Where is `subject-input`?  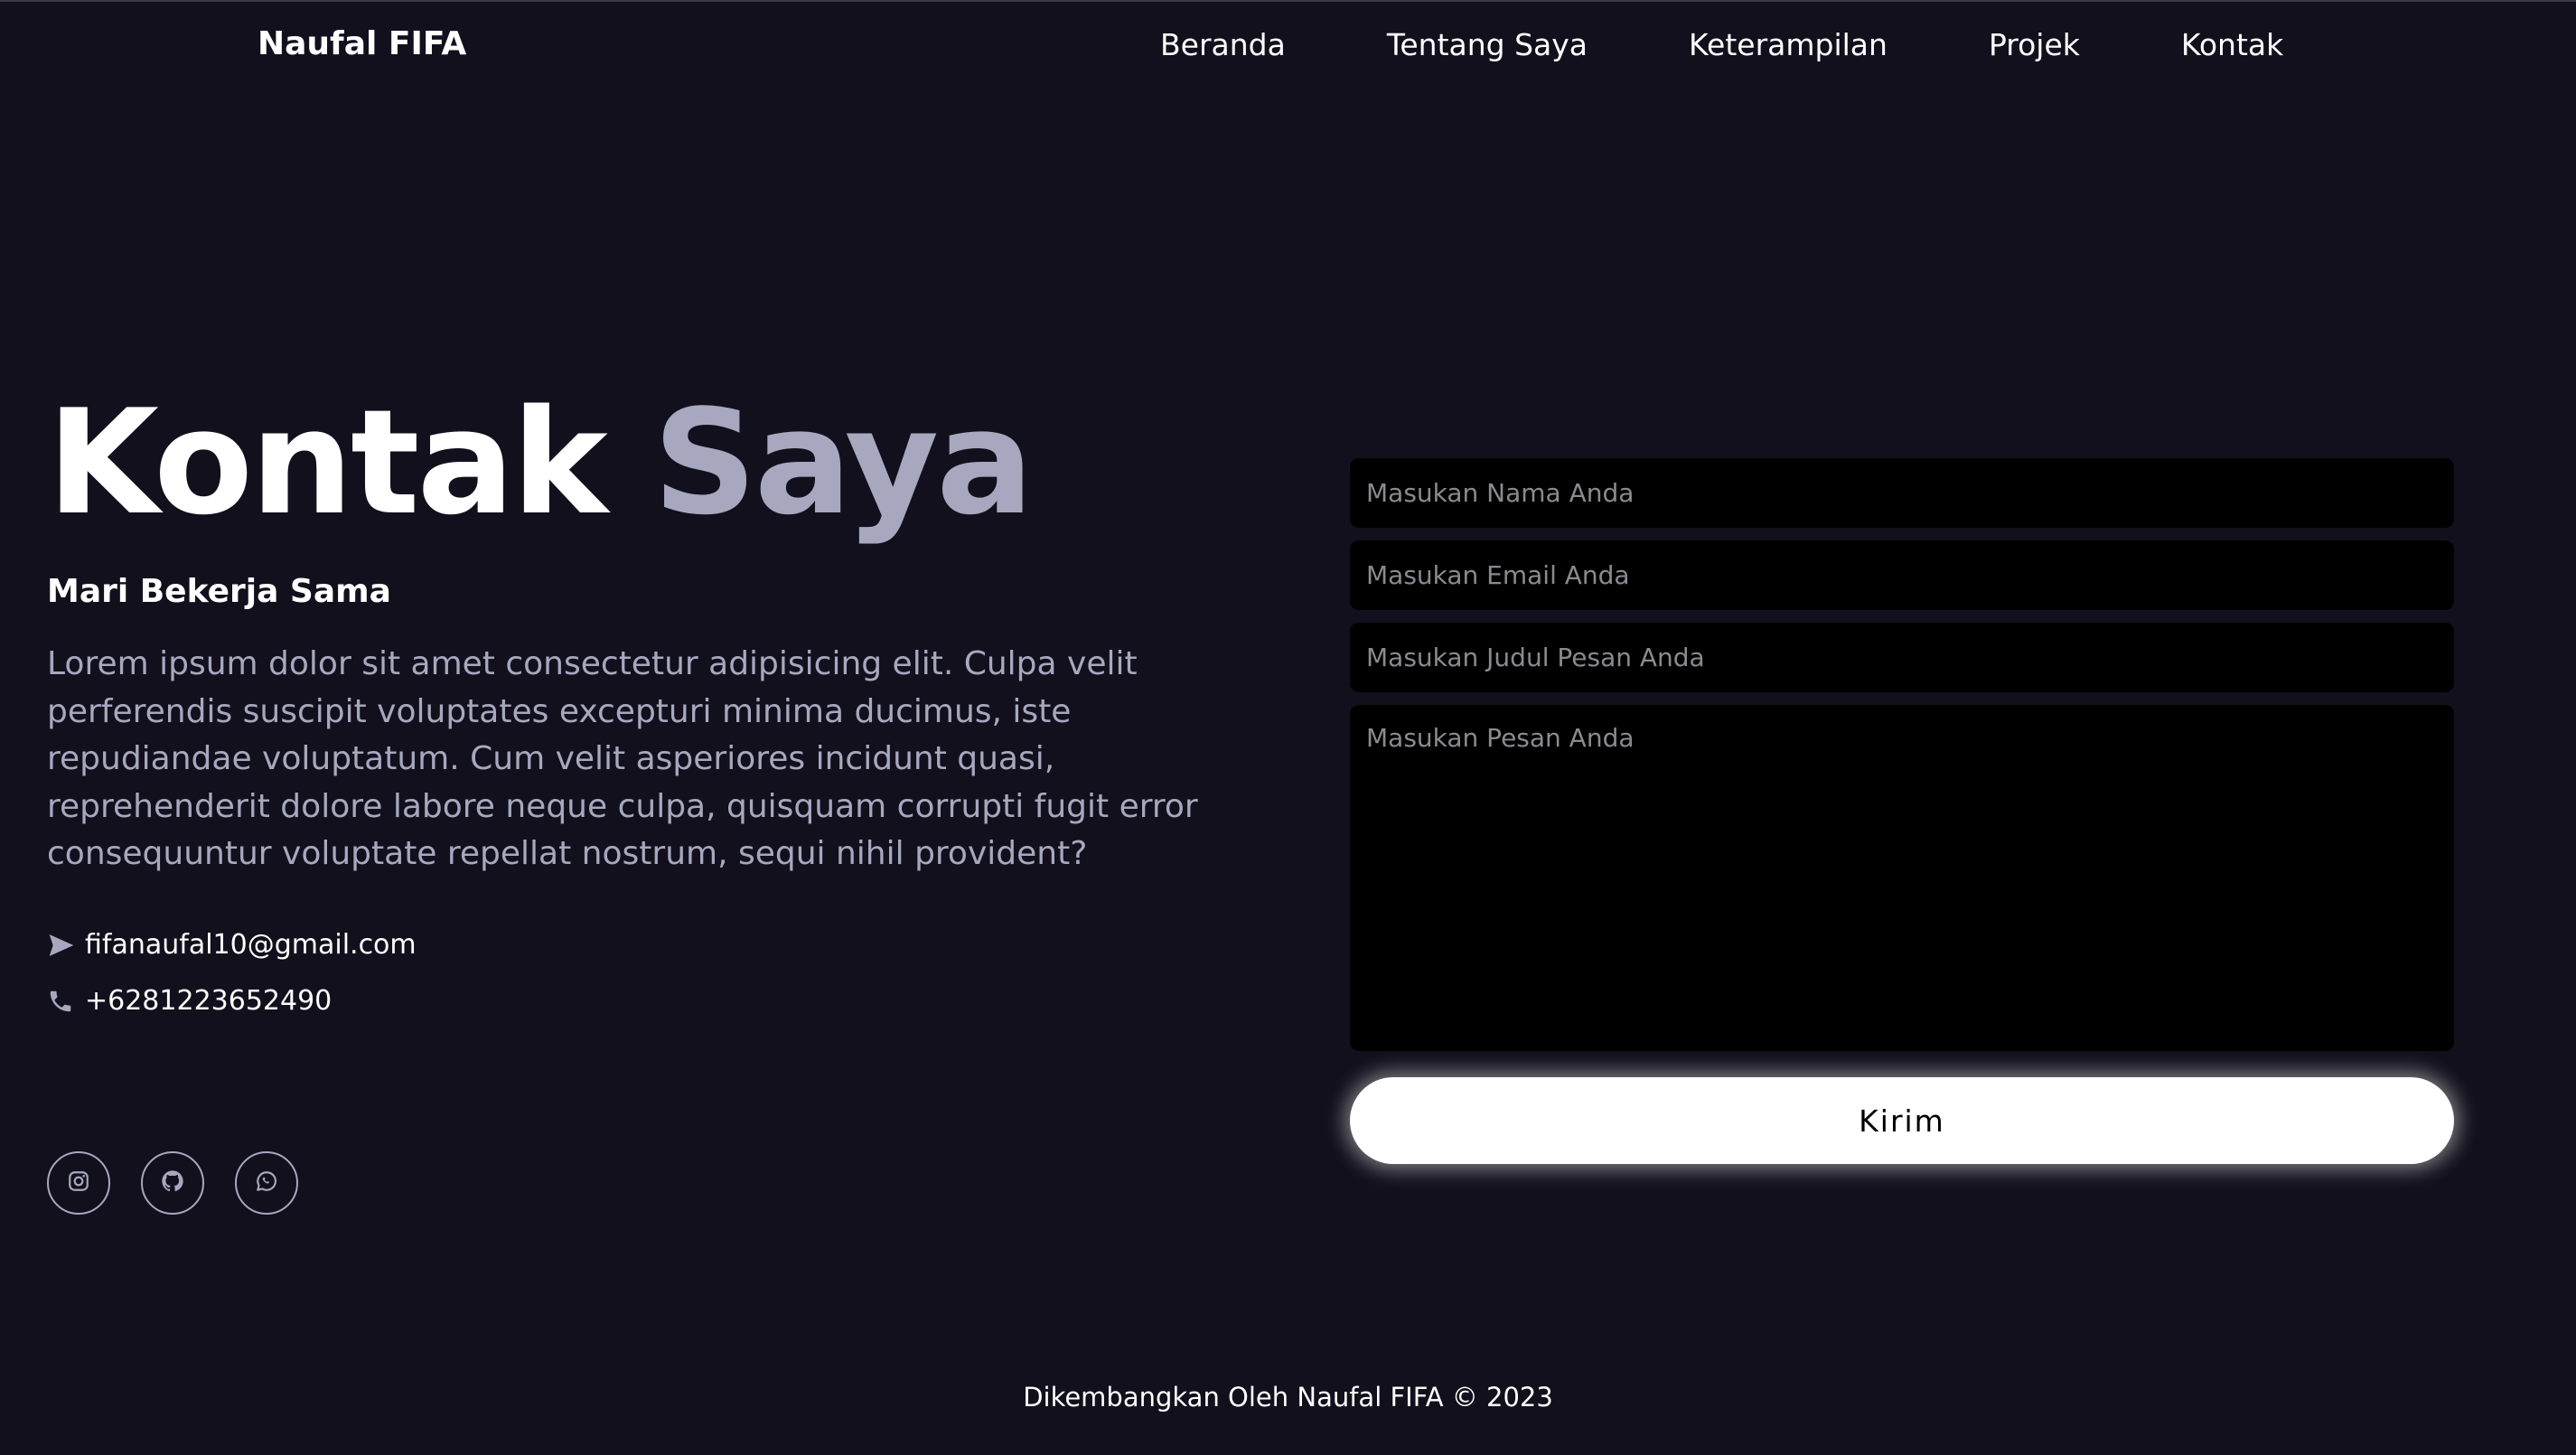
subject-input is located at coordinates (1902, 657).